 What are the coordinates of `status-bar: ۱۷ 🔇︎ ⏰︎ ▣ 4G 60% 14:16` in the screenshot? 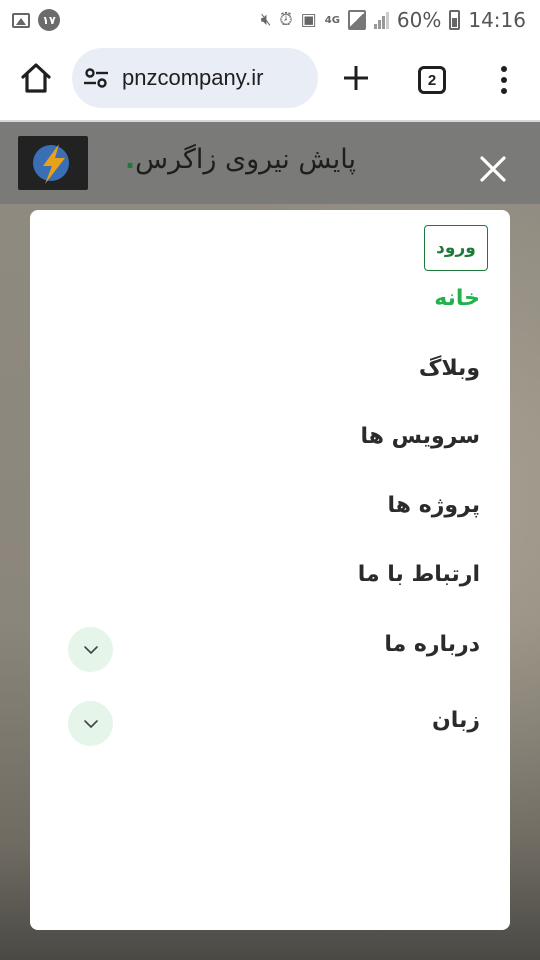 It's located at (270, 20).